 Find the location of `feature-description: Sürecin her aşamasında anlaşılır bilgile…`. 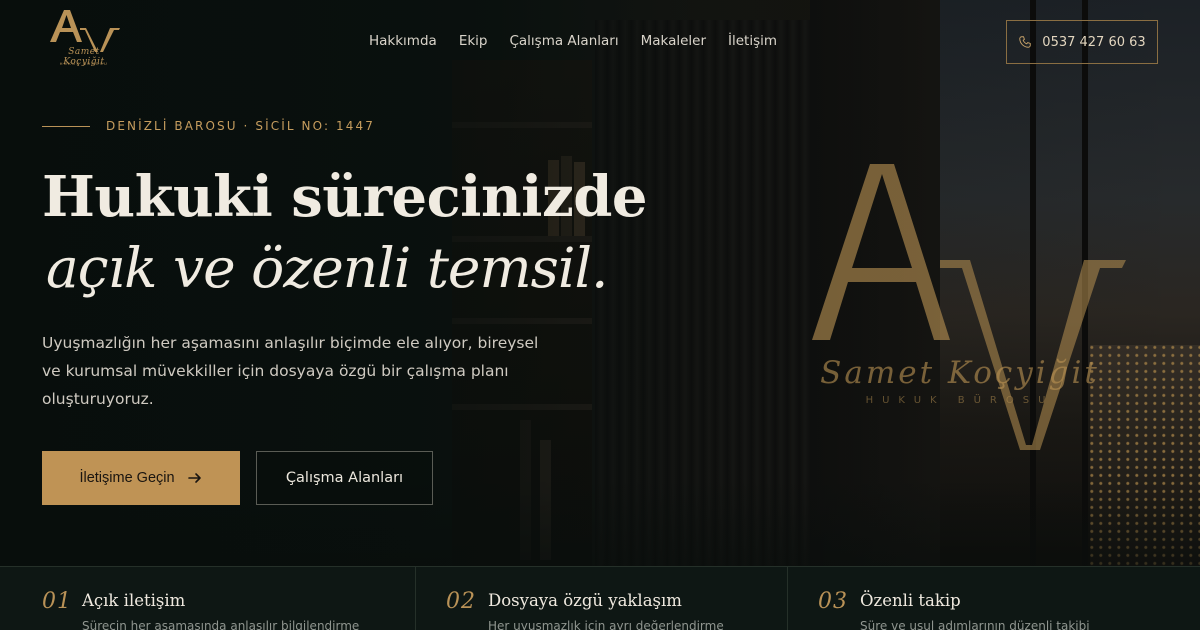

feature-description: Sürecin her aşamasında anlaşılır bilgile… is located at coordinates (221, 624).